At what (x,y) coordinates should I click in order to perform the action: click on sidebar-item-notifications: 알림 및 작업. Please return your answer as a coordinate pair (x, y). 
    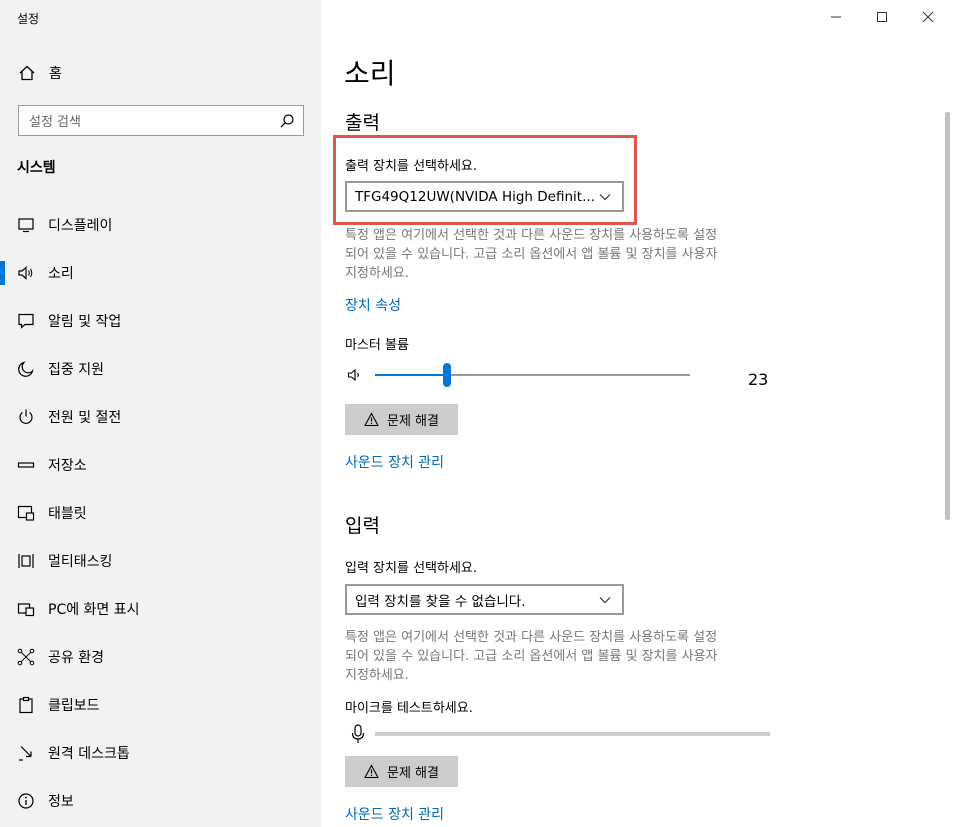
    Looking at the image, I should click on (160, 321).